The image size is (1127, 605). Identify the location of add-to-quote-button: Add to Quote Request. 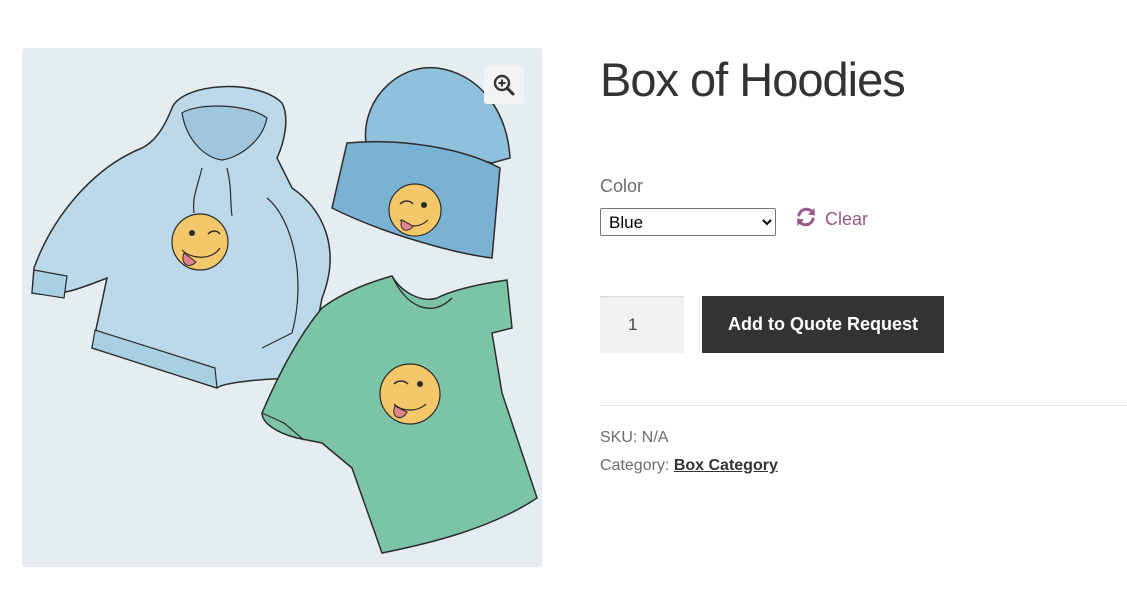
(823, 324).